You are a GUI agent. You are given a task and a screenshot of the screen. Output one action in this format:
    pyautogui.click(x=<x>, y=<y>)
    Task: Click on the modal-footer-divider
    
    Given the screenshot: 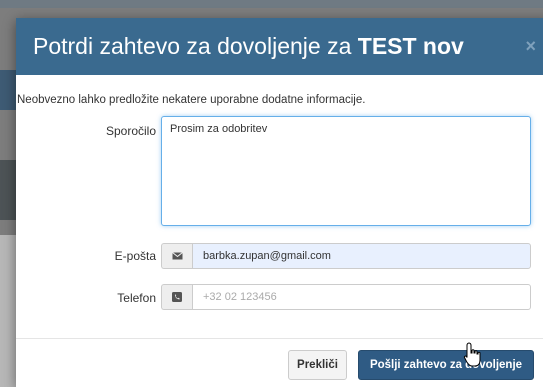 What is the action you would take?
    pyautogui.click(x=279, y=338)
    